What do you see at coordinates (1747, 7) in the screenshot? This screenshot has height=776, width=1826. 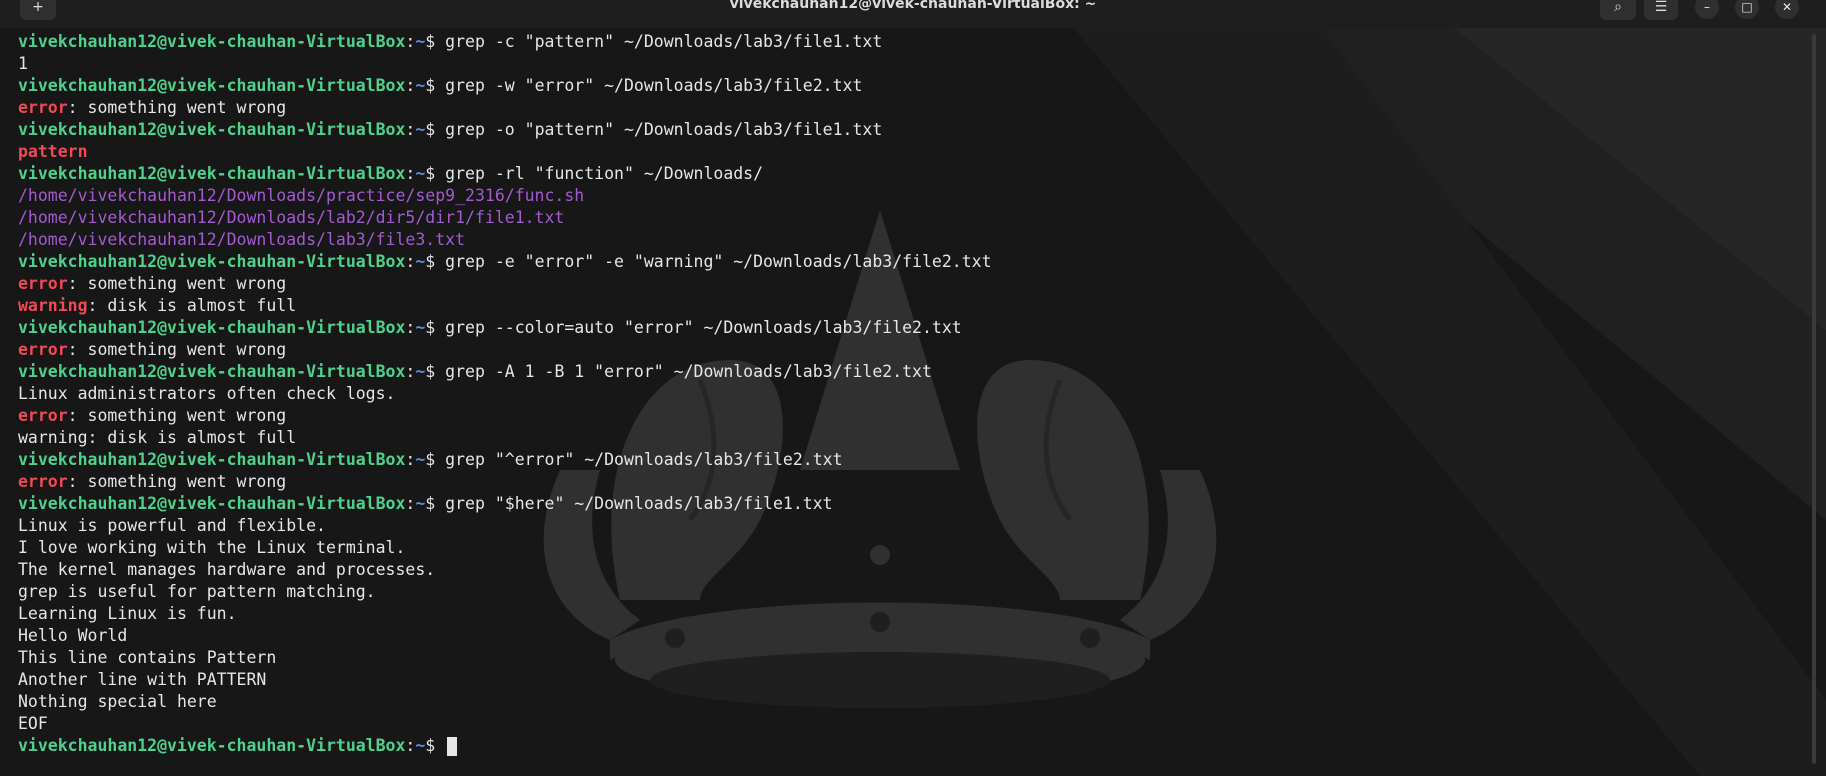 I see `maximize-icon: □` at bounding box center [1747, 7].